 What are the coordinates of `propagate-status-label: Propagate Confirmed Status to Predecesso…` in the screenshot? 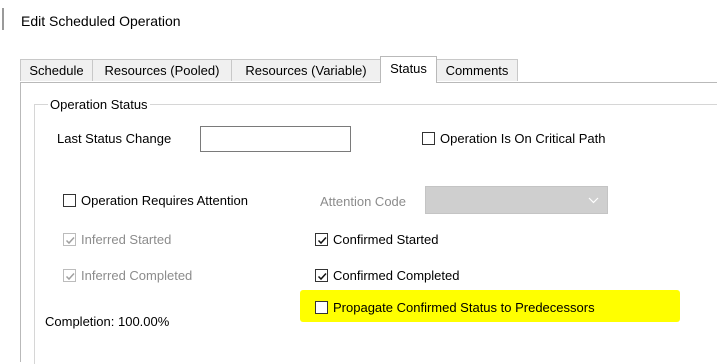 It's located at (464, 307).